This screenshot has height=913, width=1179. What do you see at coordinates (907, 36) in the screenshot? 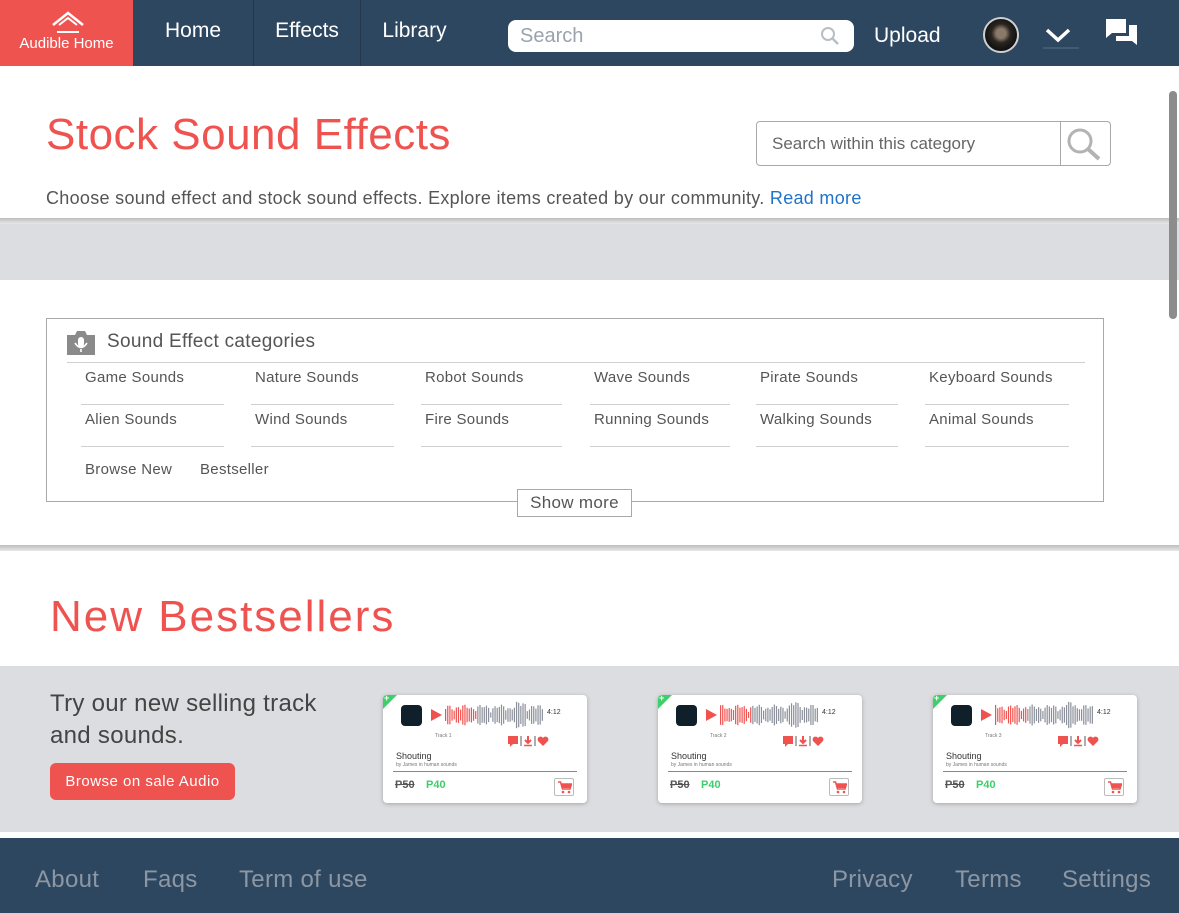
I see `upload-link: Upload` at bounding box center [907, 36].